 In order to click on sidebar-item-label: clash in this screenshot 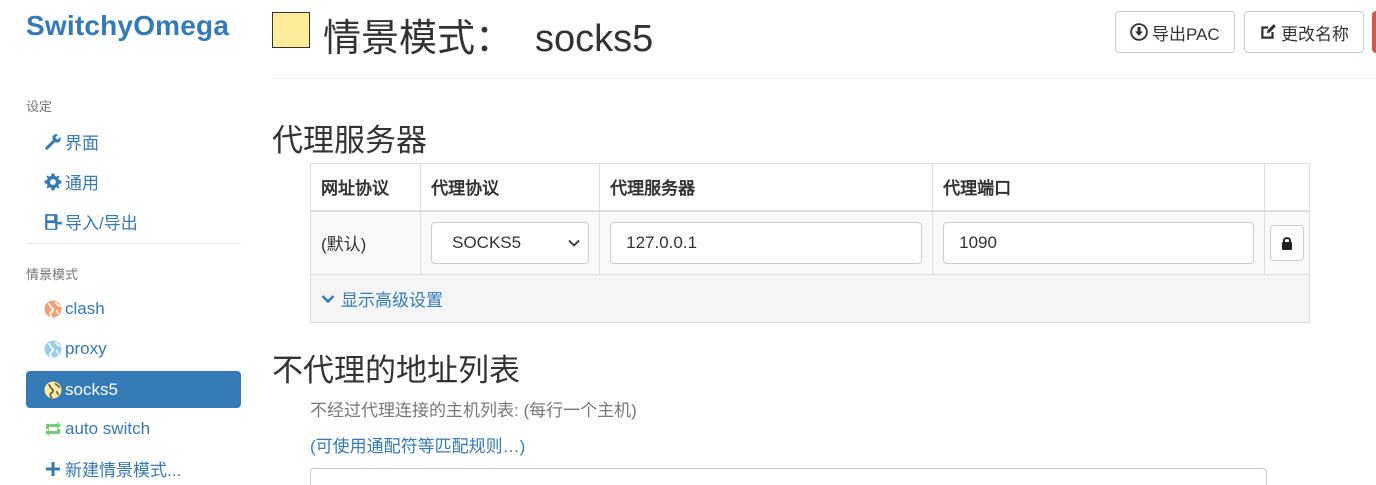, I will do `click(85, 308)`.